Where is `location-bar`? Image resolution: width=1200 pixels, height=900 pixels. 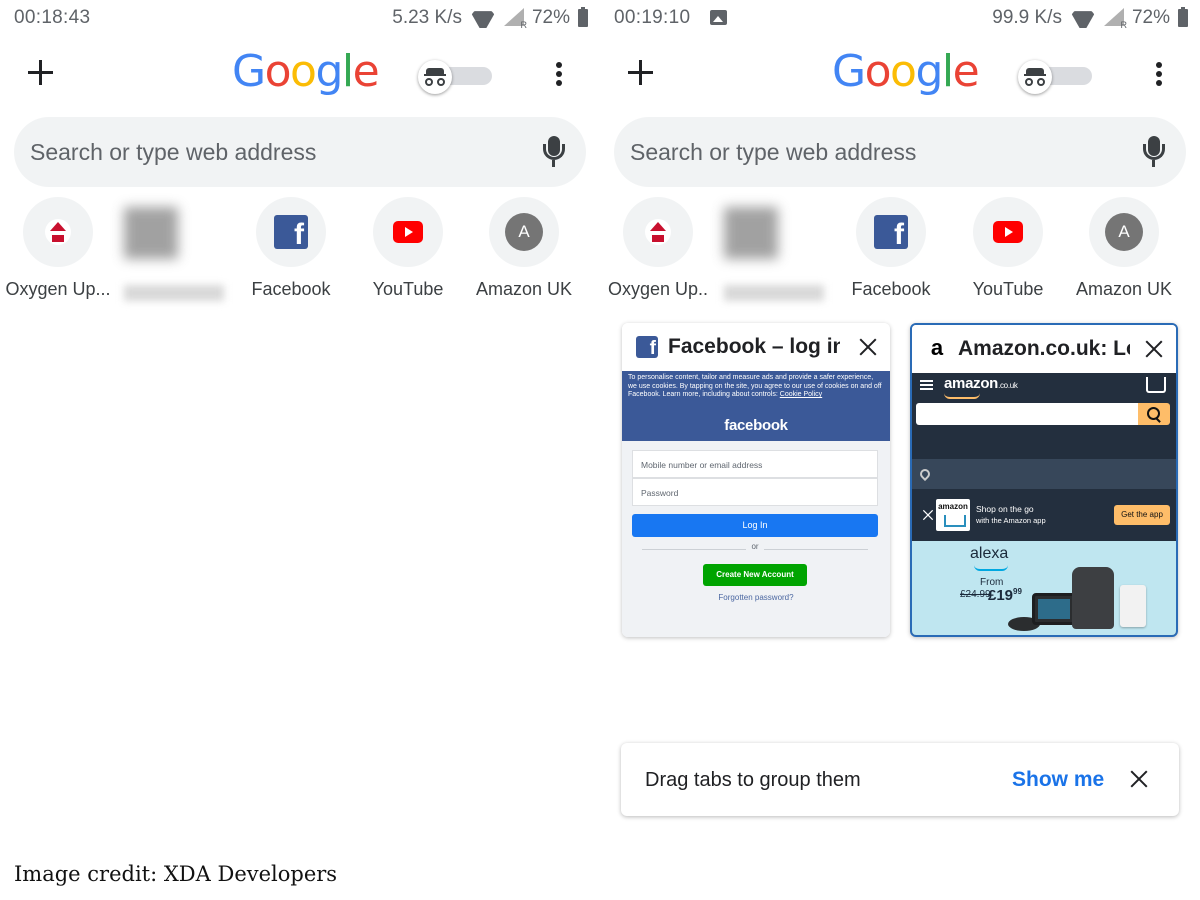 location-bar is located at coordinates (1044, 474).